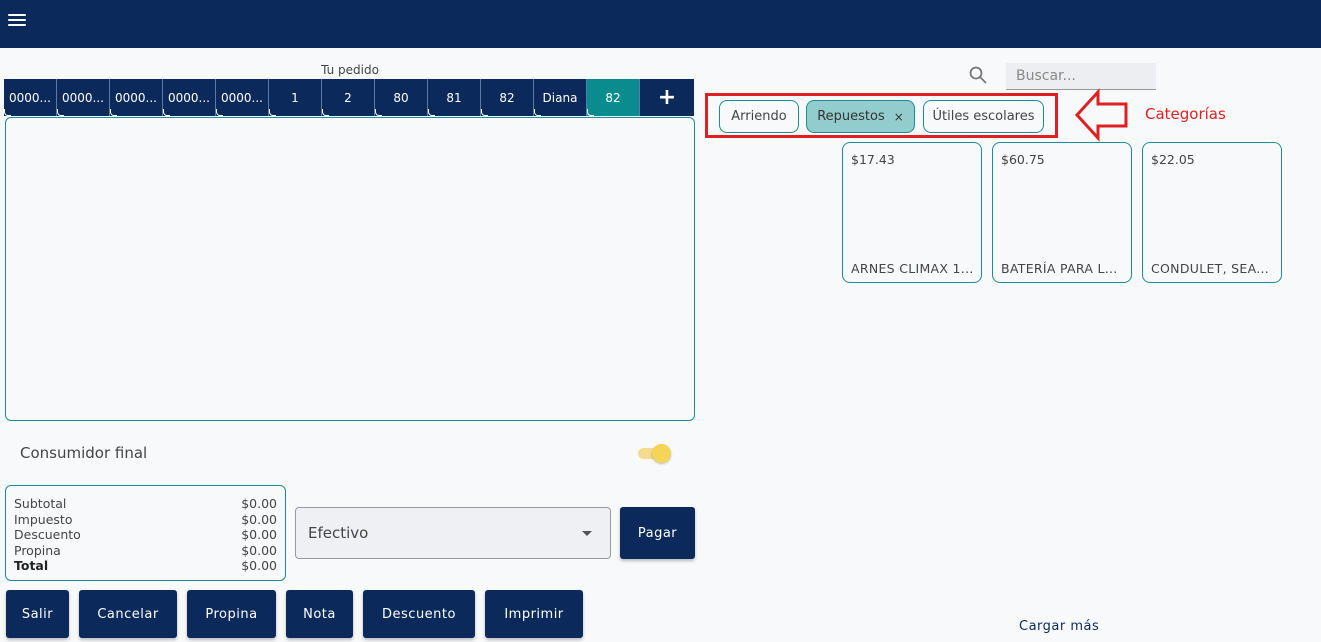 The image size is (1321, 642). What do you see at coordinates (128, 614) in the screenshot?
I see `cancel-button: Cancelar` at bounding box center [128, 614].